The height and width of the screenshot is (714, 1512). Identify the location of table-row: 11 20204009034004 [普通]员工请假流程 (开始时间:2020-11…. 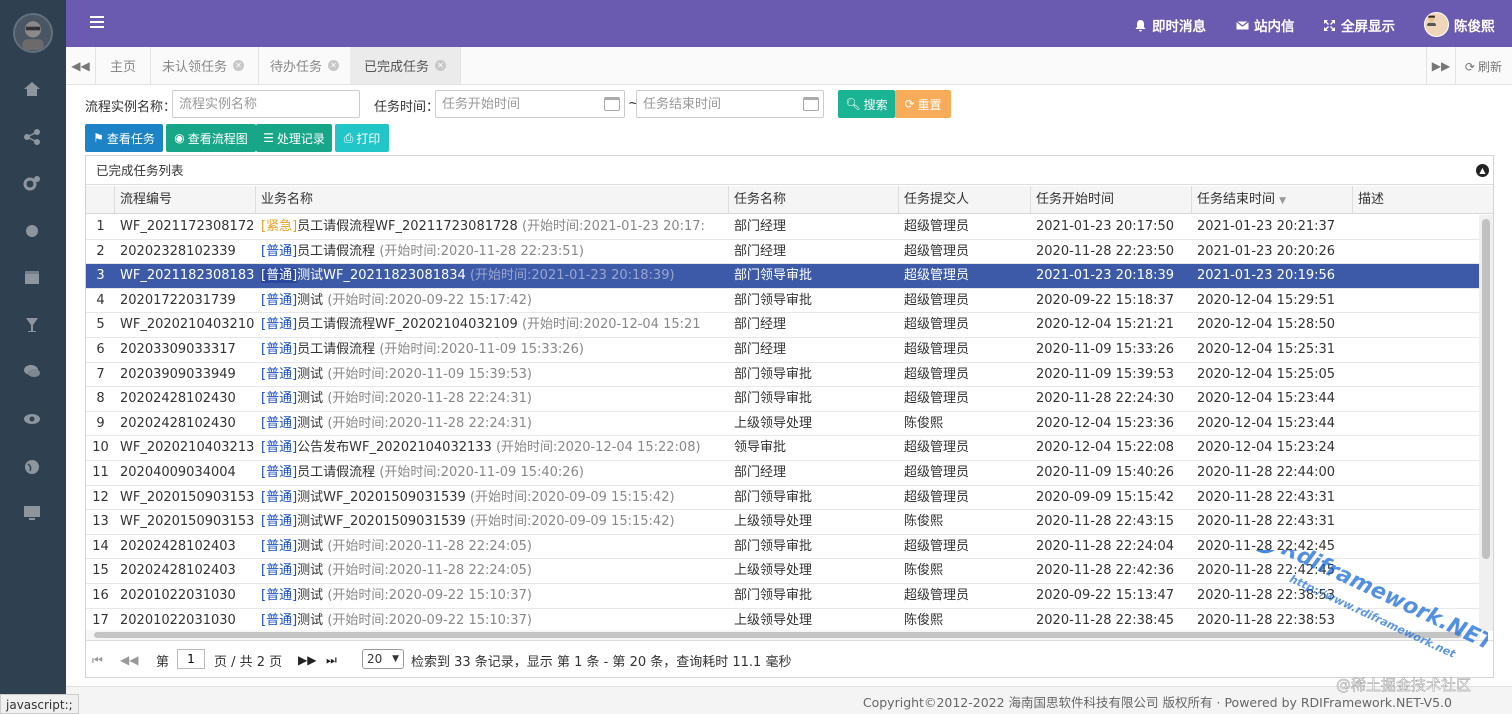
(783, 473).